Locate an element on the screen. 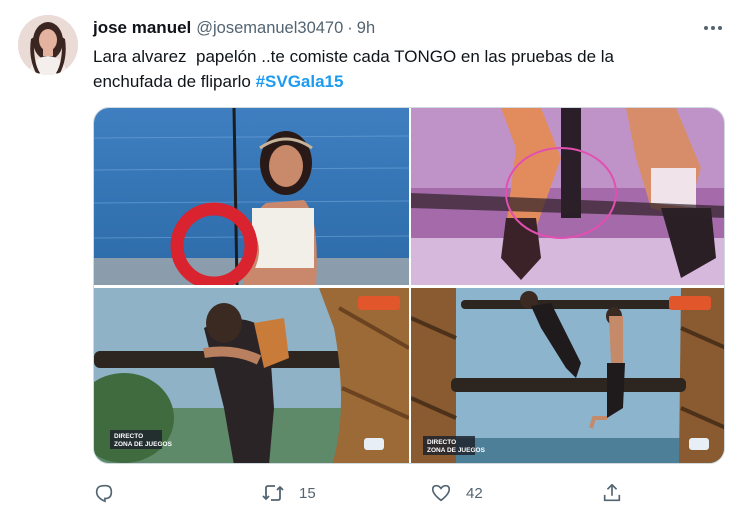 Image resolution: width=746 pixels, height=517 pixels. author-handle: @josemanuel30470 is located at coordinates (269, 28).